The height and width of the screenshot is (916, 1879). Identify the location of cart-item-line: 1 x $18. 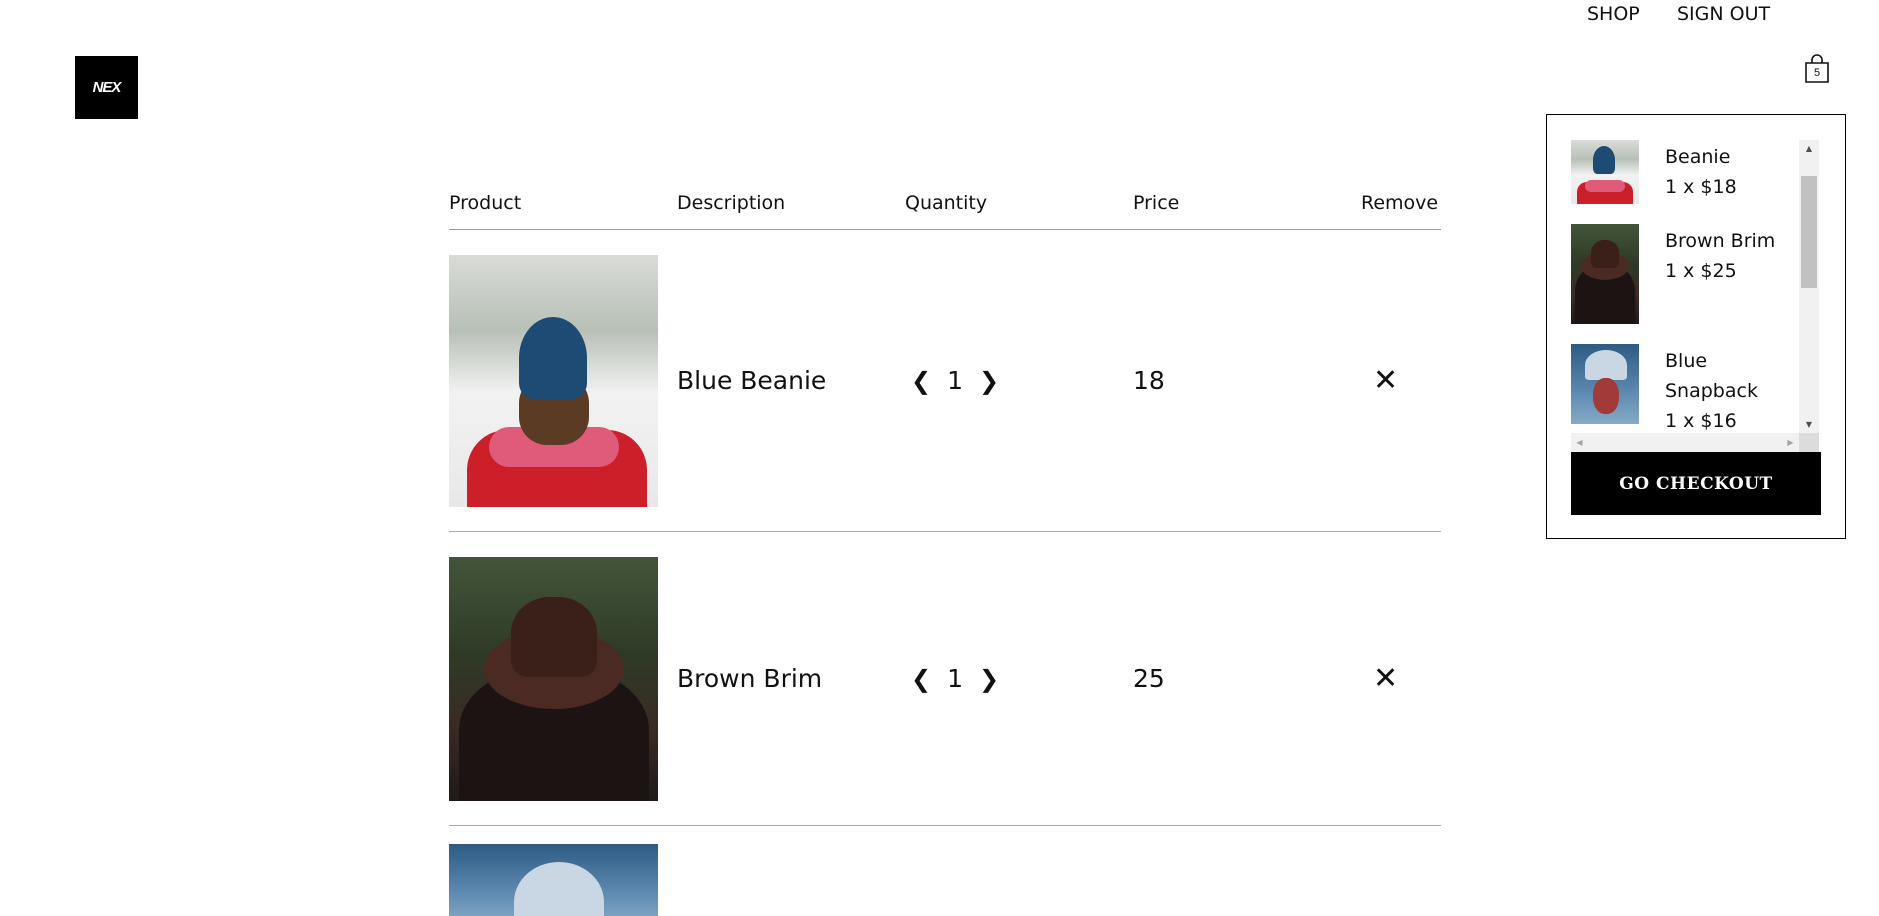
(1701, 187).